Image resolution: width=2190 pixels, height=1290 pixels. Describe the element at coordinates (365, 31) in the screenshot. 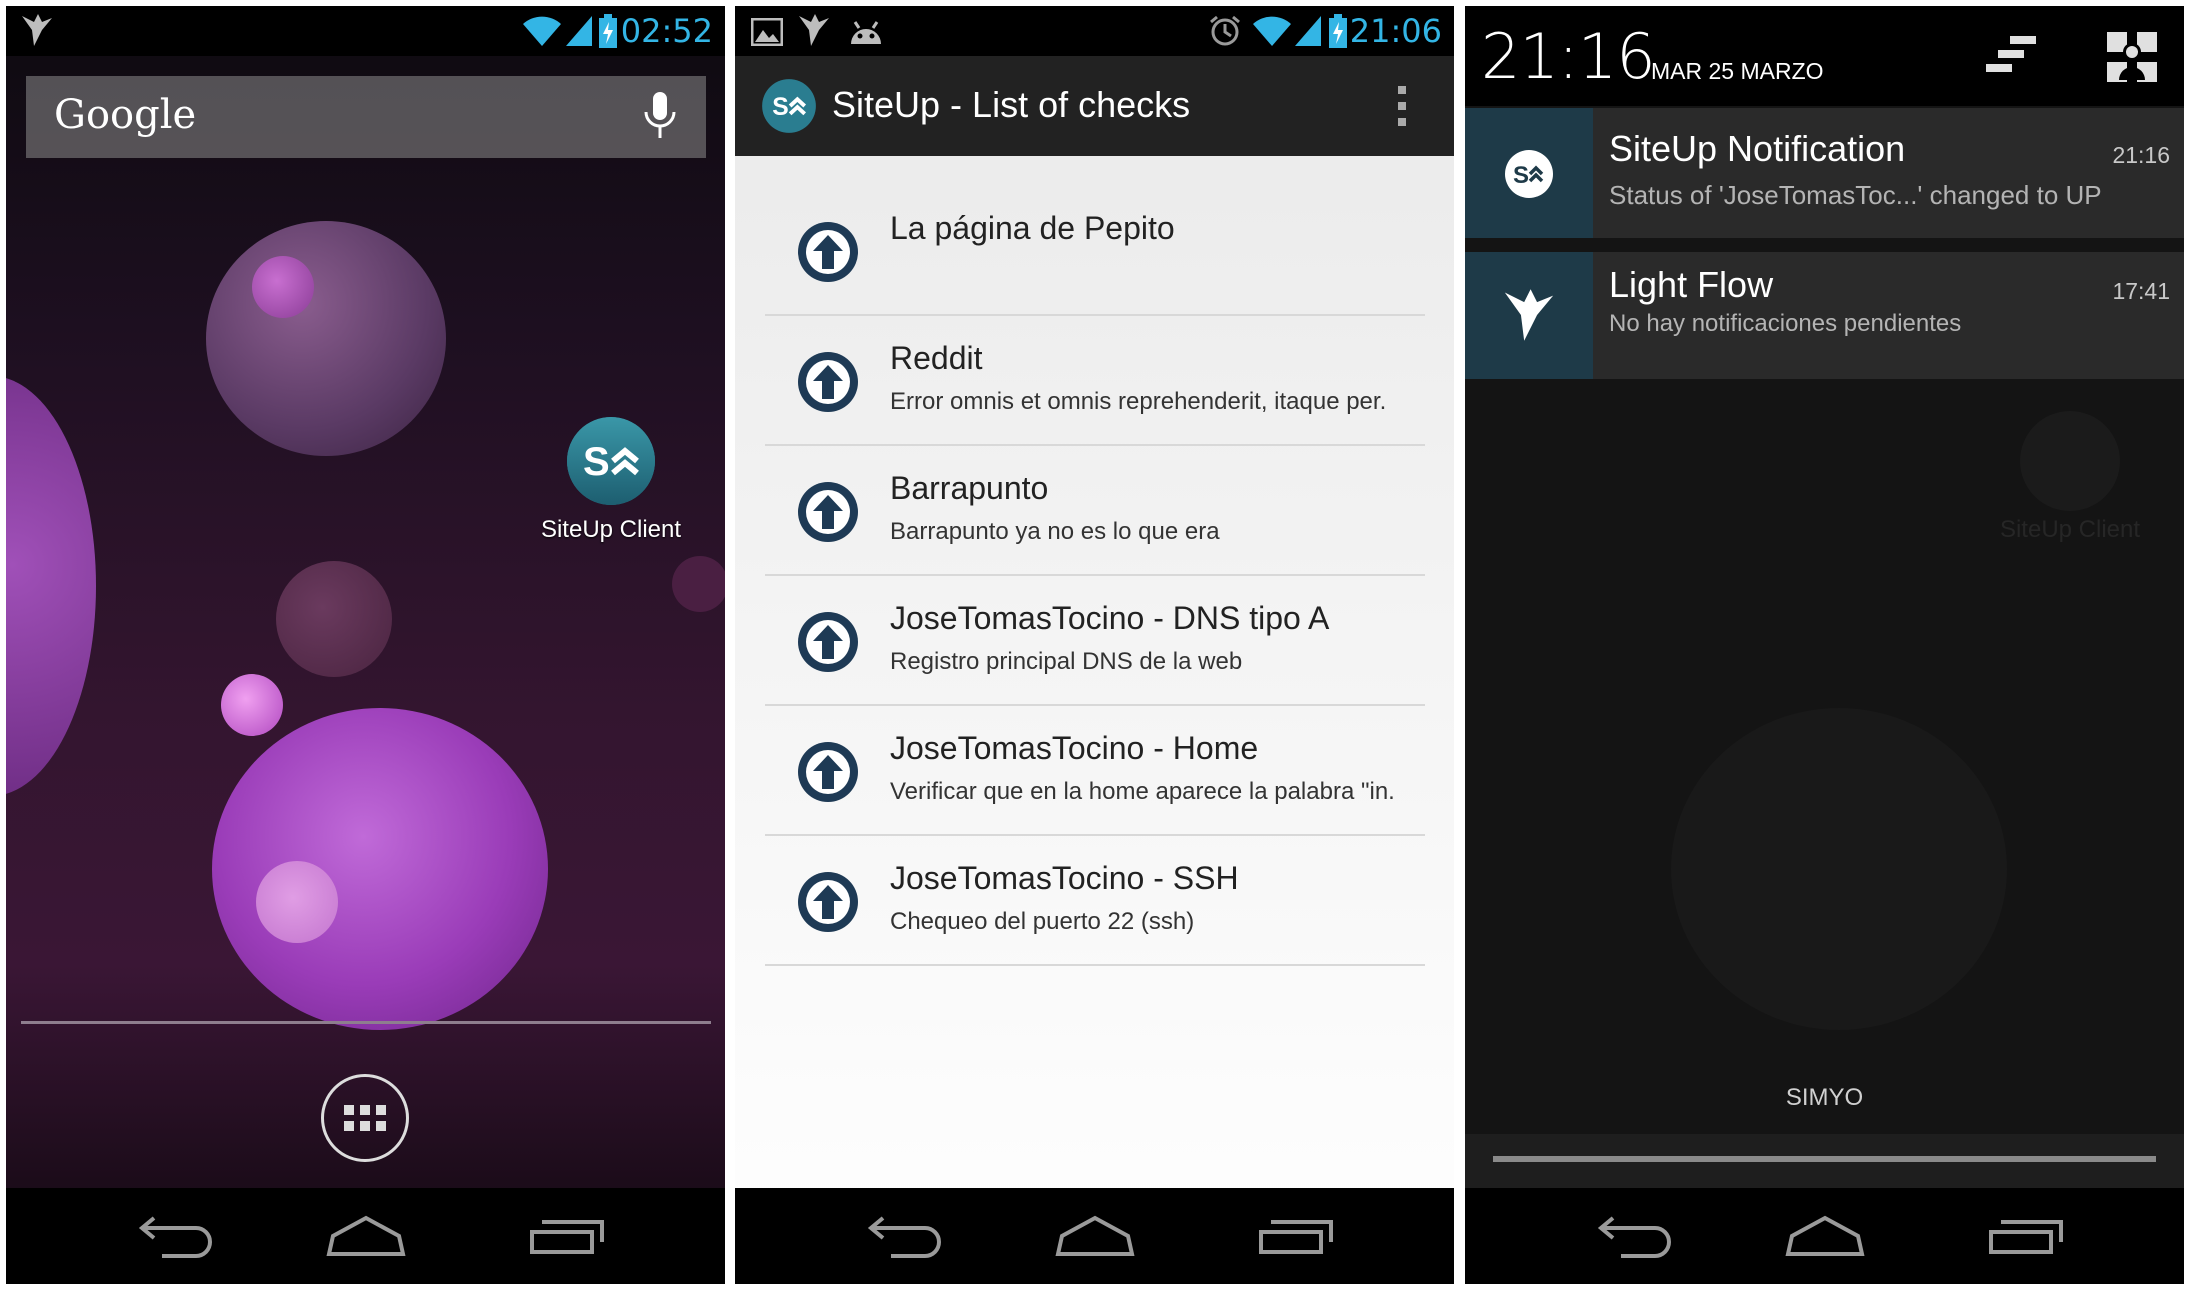

I see `status-bar: 02:52` at that location.